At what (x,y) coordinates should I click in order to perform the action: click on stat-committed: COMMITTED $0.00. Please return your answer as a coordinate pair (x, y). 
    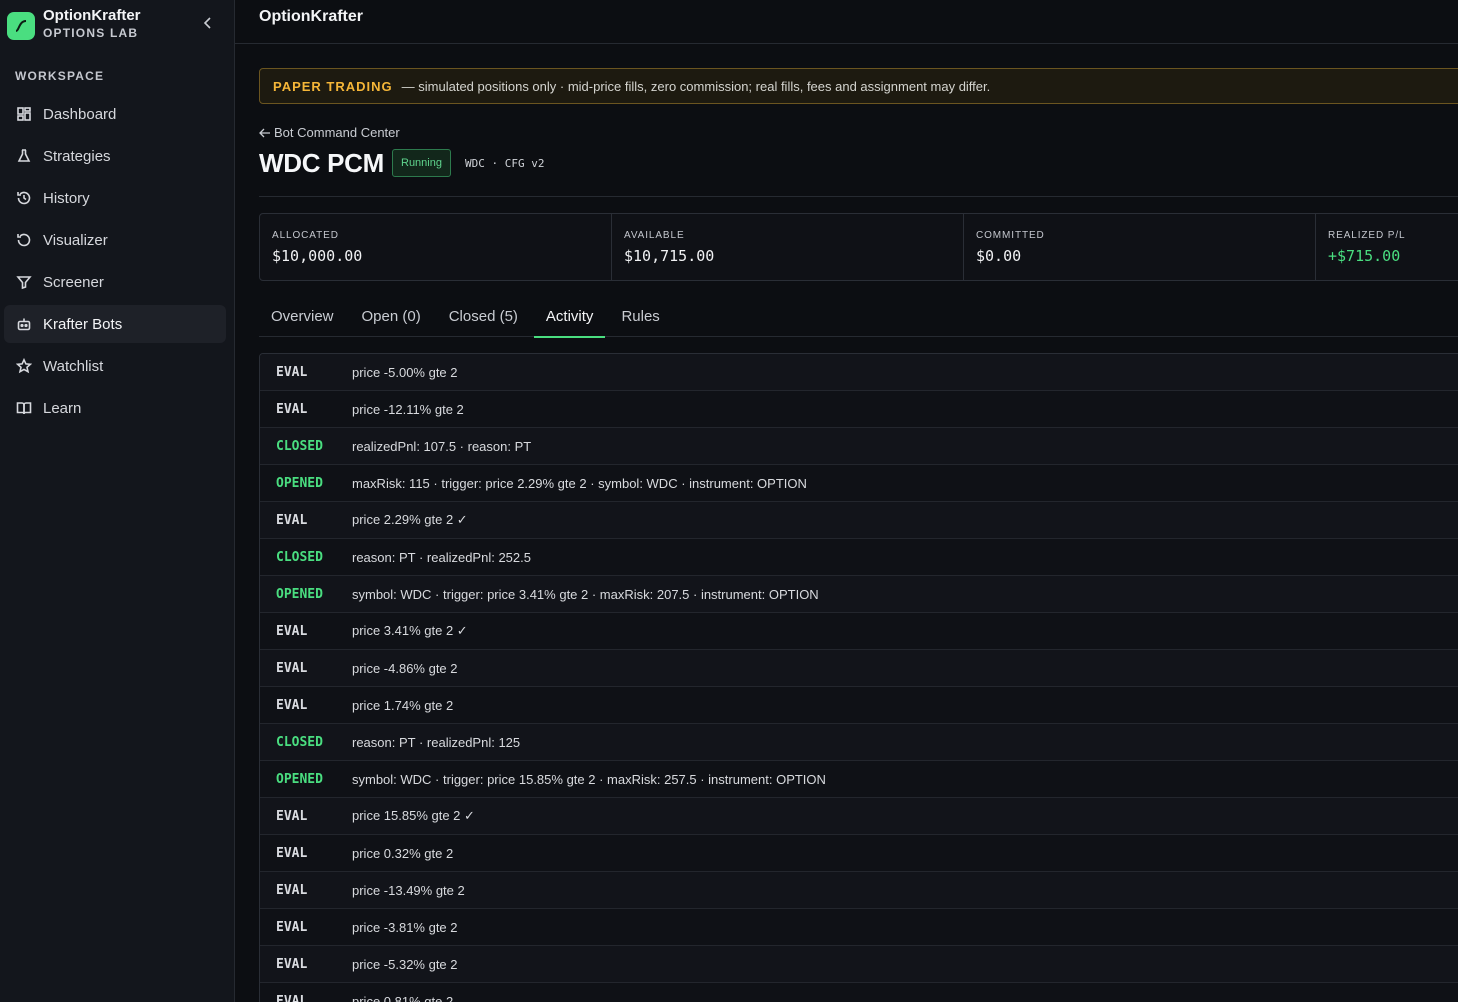
    Looking at the image, I should click on (1140, 247).